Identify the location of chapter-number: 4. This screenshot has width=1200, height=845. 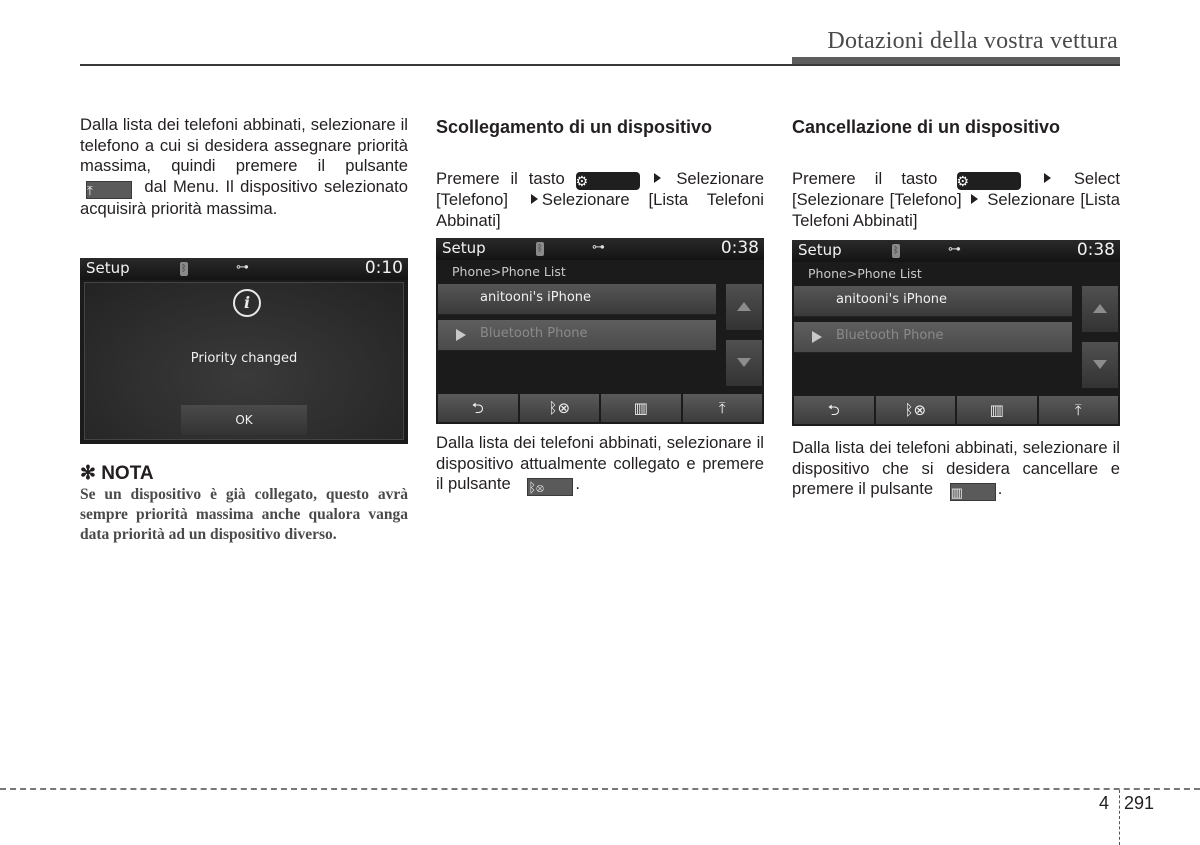
(1104, 803).